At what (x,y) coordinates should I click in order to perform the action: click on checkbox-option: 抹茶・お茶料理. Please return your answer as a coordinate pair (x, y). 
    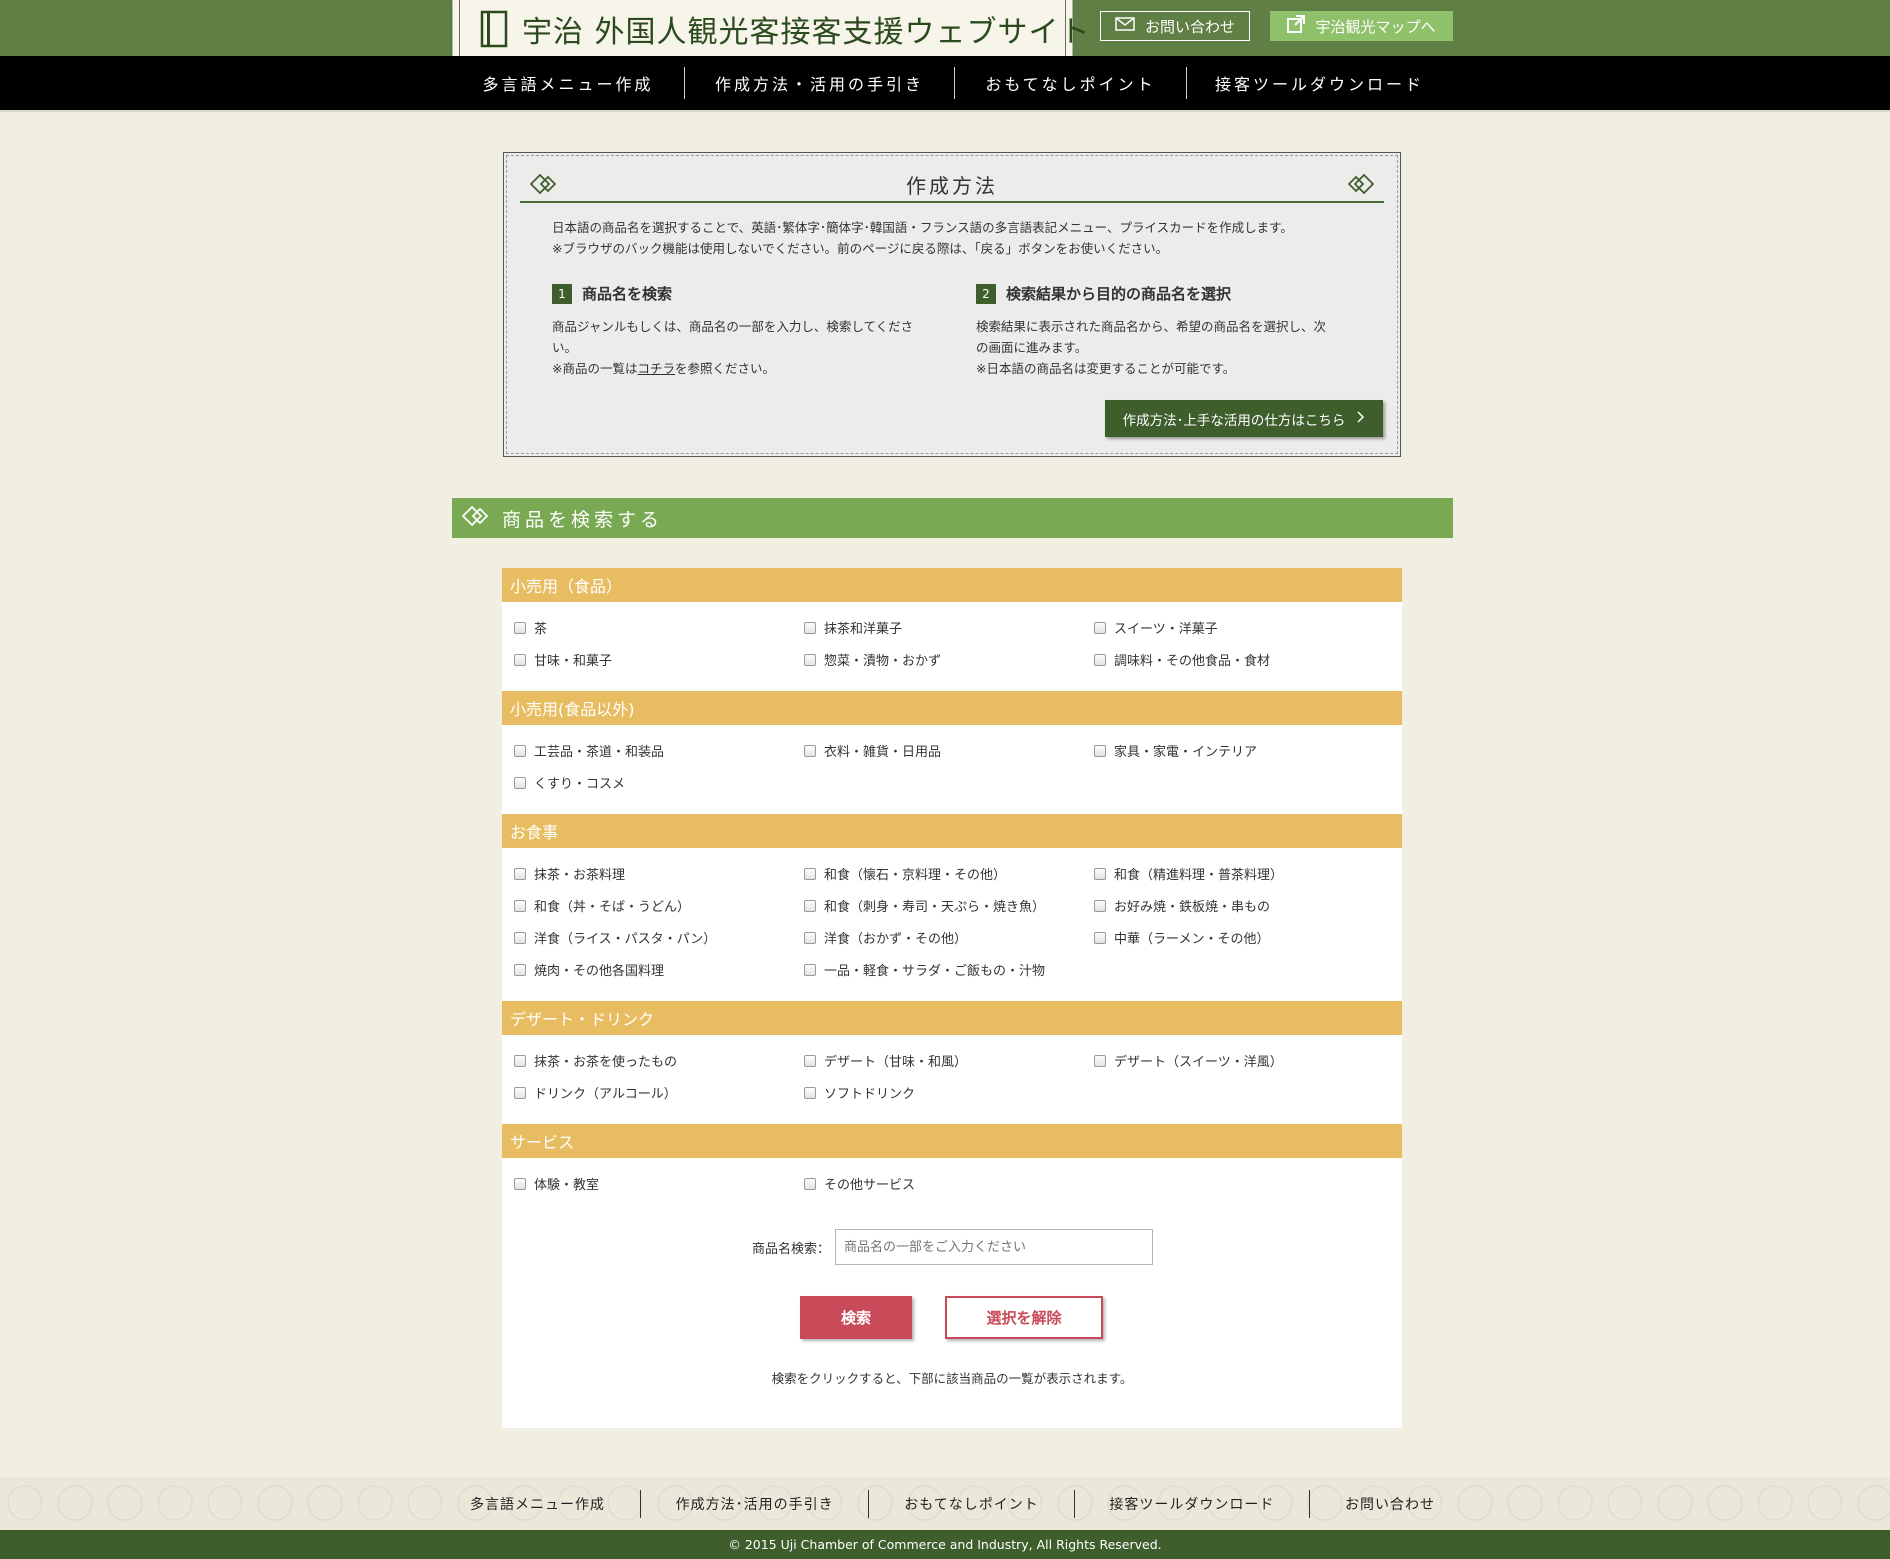
    Looking at the image, I should click on (569, 873).